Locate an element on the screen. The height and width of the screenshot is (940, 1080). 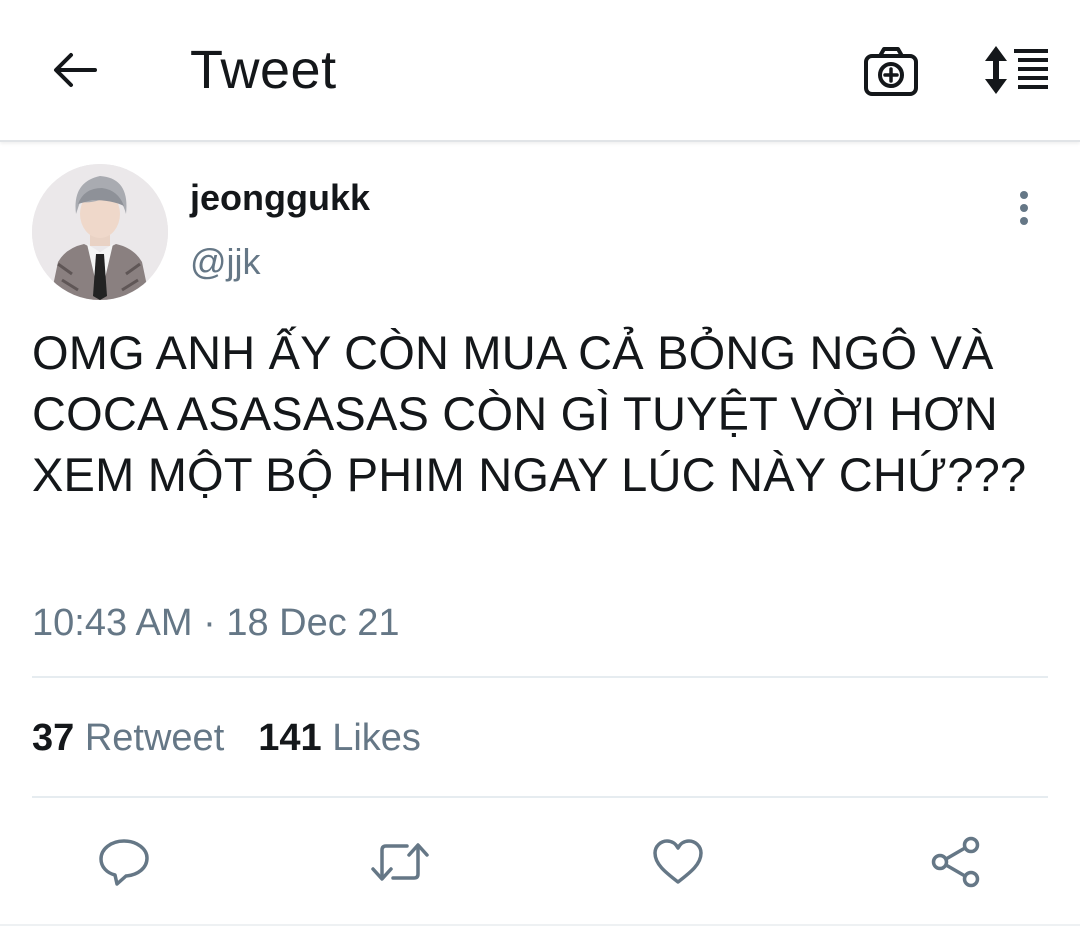
tweet-timestamp: 10:43 AM · 18 Dec 21 is located at coordinates (216, 623).